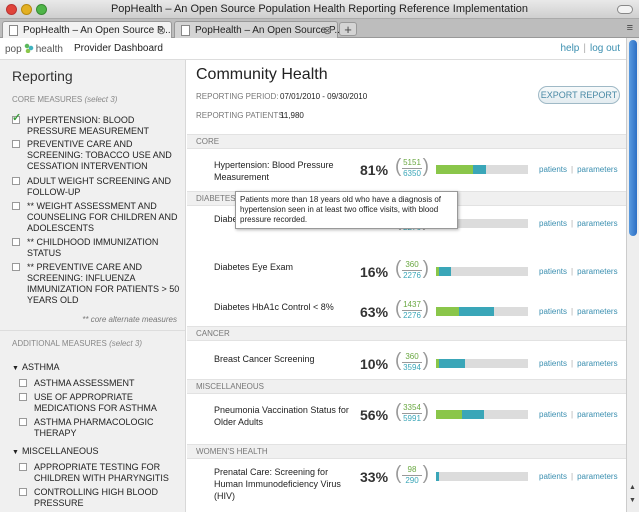  What do you see at coordinates (55, 451) in the screenshot?
I see `group-toggle-miscellaneous: ▼ MISCELLANEOUS` at bounding box center [55, 451].